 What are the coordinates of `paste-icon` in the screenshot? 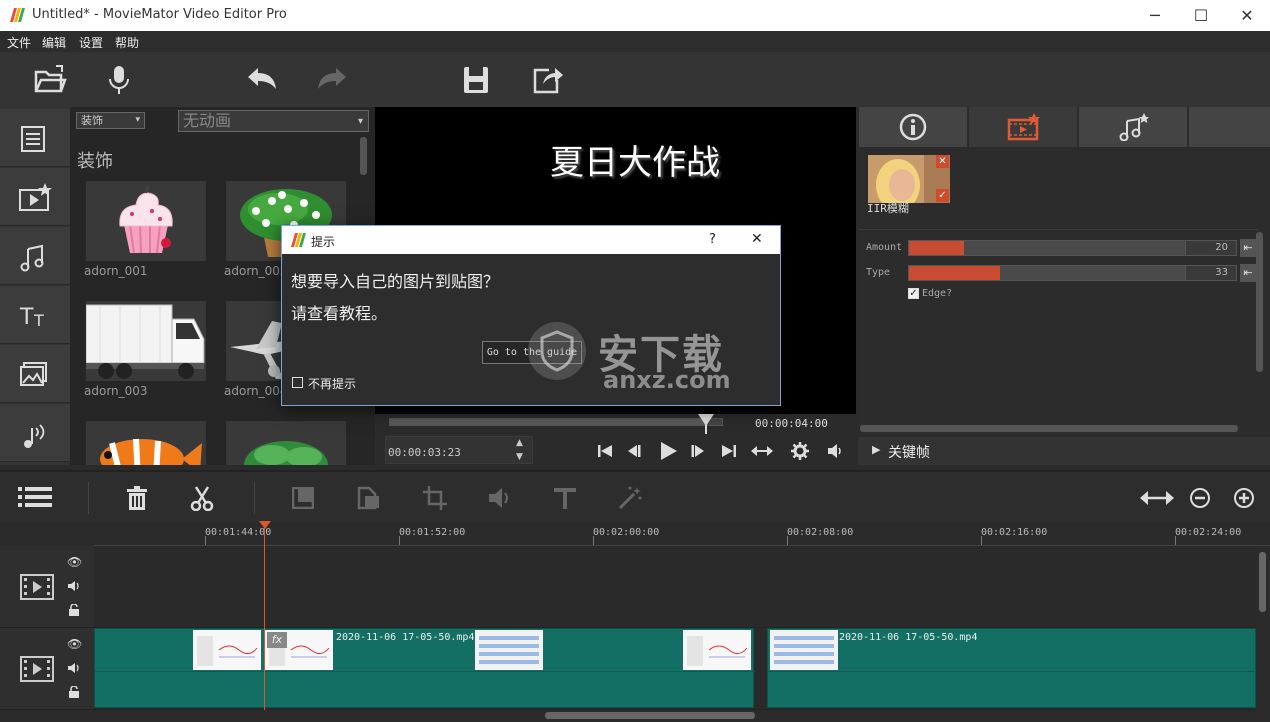 It's located at (369, 498).